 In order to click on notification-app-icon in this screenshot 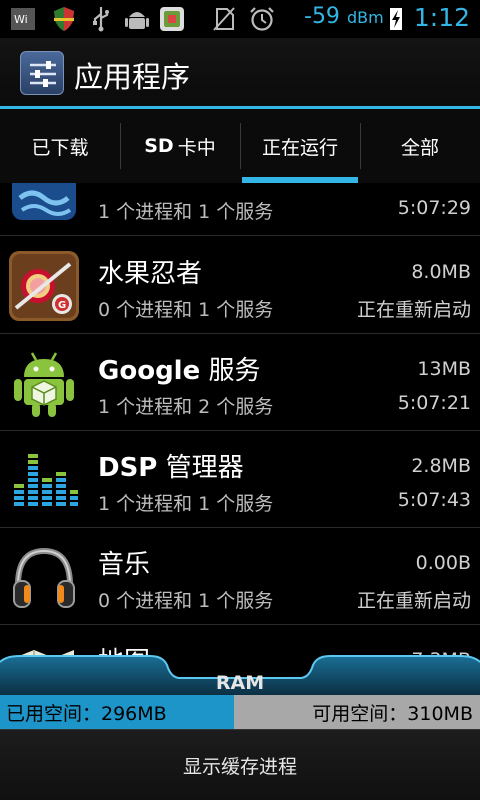, I will do `click(172, 19)`.